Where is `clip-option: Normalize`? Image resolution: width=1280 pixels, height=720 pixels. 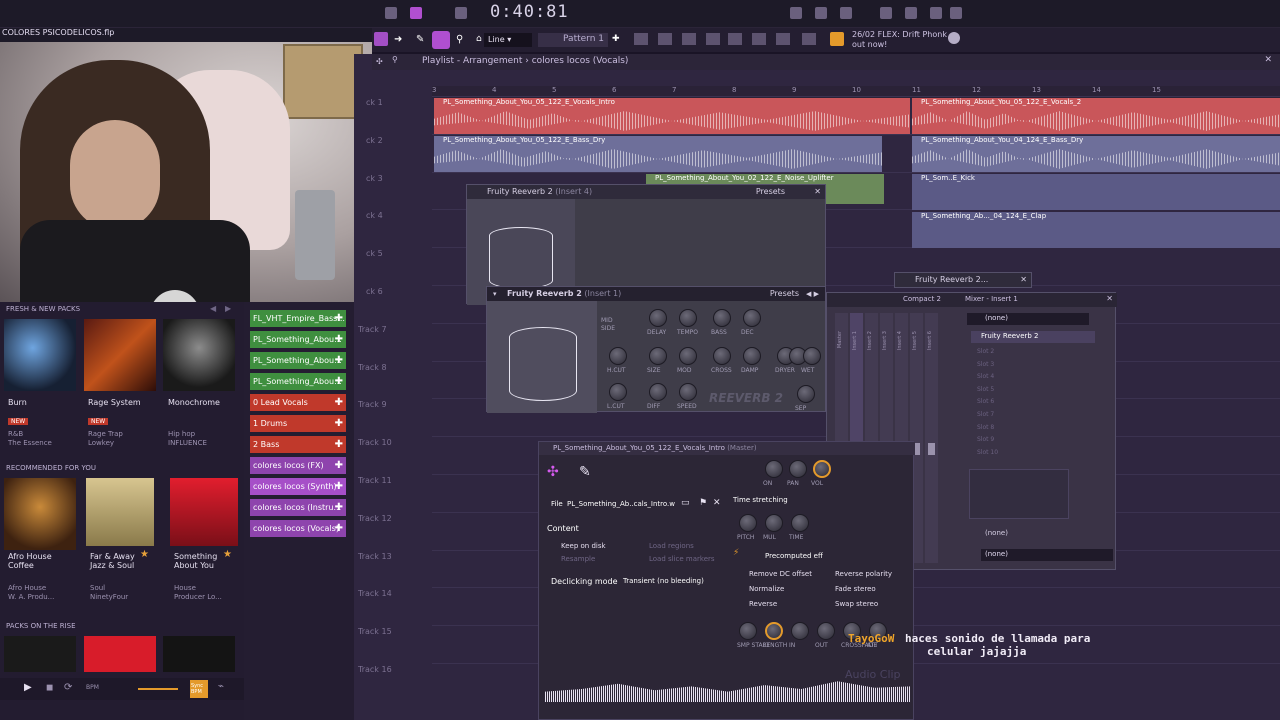
clip-option: Normalize is located at coordinates (766, 589).